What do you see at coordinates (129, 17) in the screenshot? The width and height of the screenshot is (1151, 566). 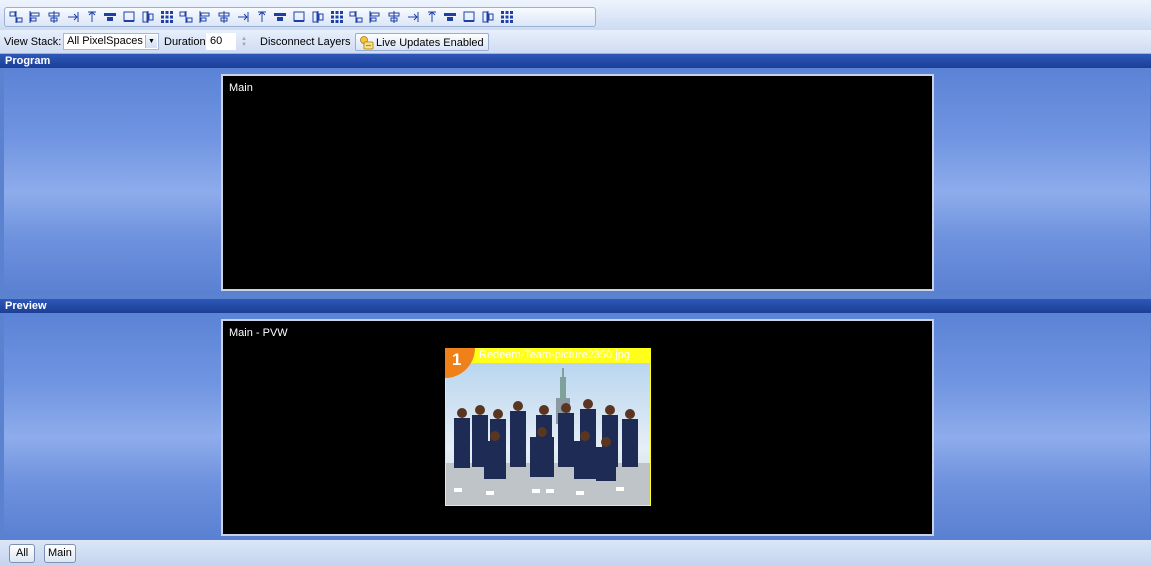 I see `space-horizontal-icon` at bounding box center [129, 17].